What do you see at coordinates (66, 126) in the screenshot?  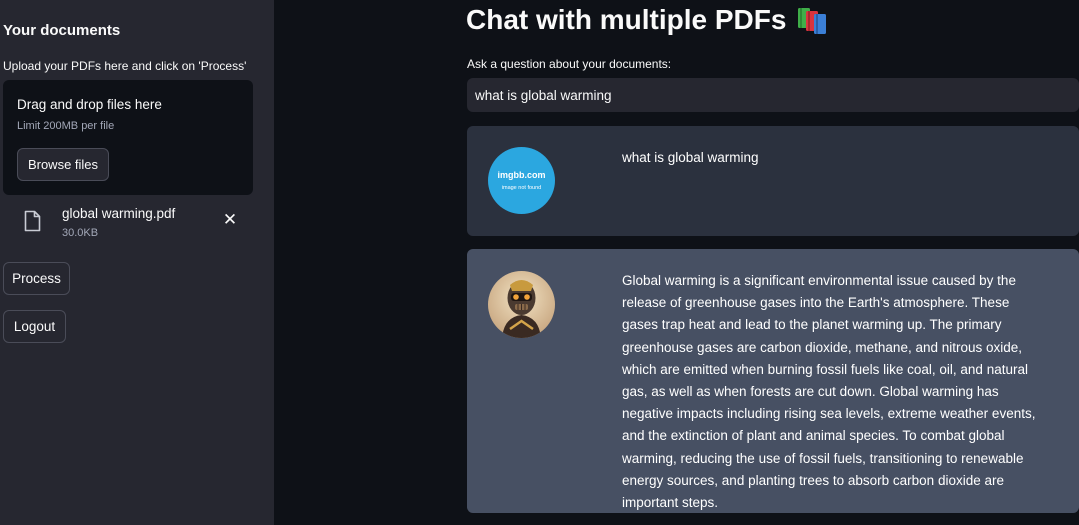 I see `dropzone-limit: Limit 200MB per file` at bounding box center [66, 126].